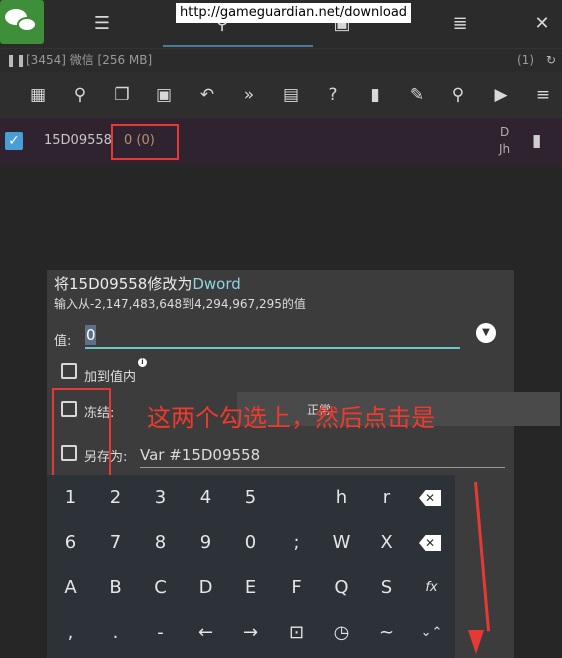  Describe the element at coordinates (322, 455) in the screenshot. I see `save-as-input` at that location.